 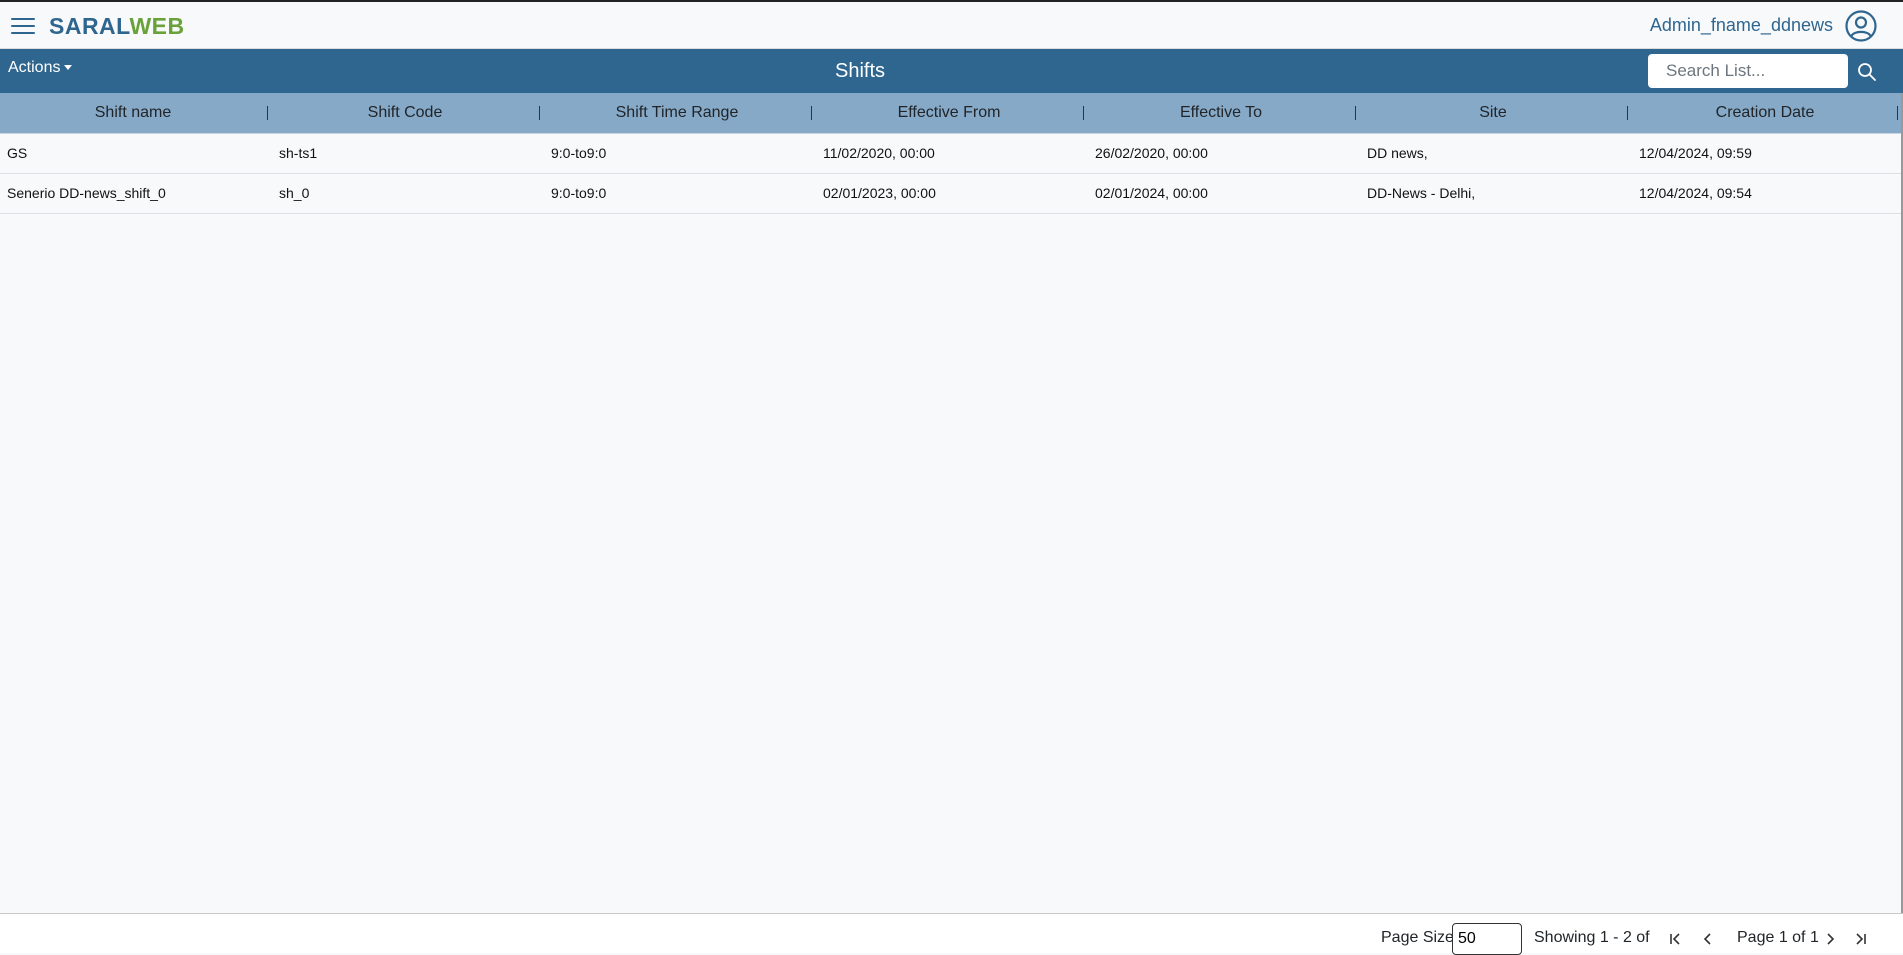 What do you see at coordinates (1748, 71) in the screenshot?
I see `search-input` at bounding box center [1748, 71].